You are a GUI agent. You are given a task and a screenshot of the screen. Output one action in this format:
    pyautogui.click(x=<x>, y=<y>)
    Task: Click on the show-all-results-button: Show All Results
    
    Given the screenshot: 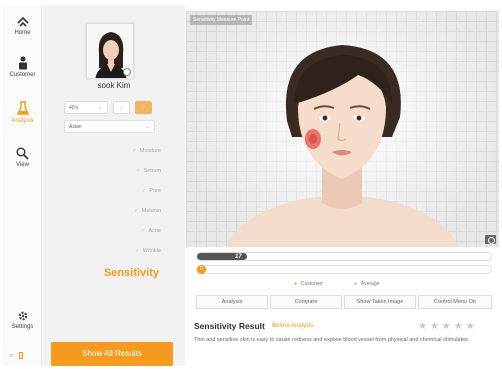 What is the action you would take?
    pyautogui.click(x=112, y=354)
    